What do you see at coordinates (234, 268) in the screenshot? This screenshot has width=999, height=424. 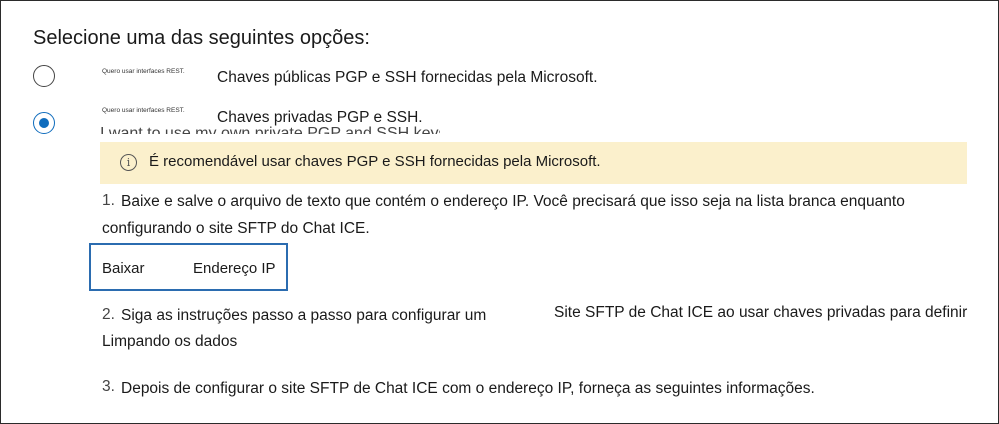 I see `ip-address-label: Endereço IP` at bounding box center [234, 268].